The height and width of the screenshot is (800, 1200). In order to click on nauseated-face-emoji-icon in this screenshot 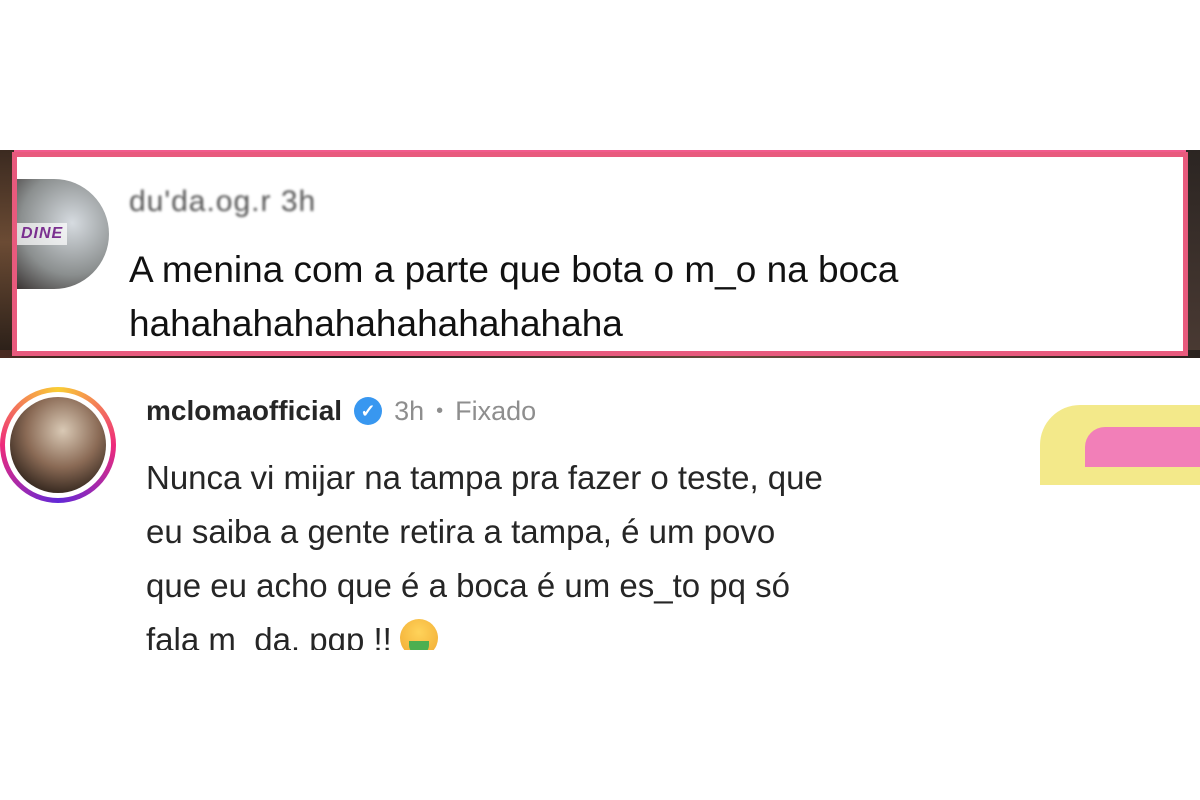, I will do `click(418, 634)`.